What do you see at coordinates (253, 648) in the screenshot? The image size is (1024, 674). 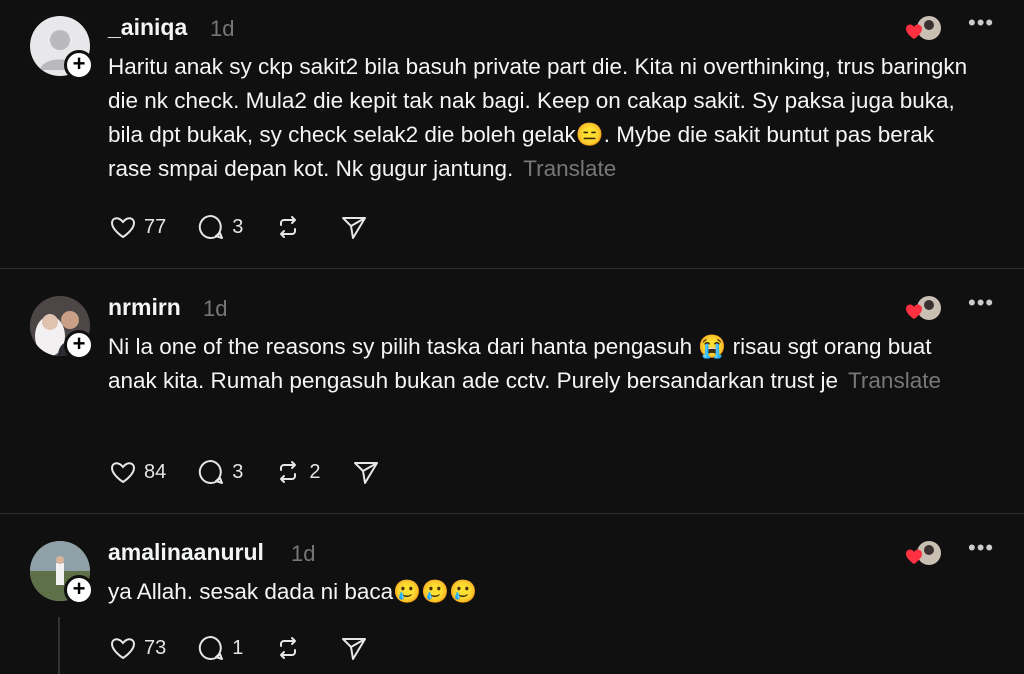 I see `action-bar: 73 1` at bounding box center [253, 648].